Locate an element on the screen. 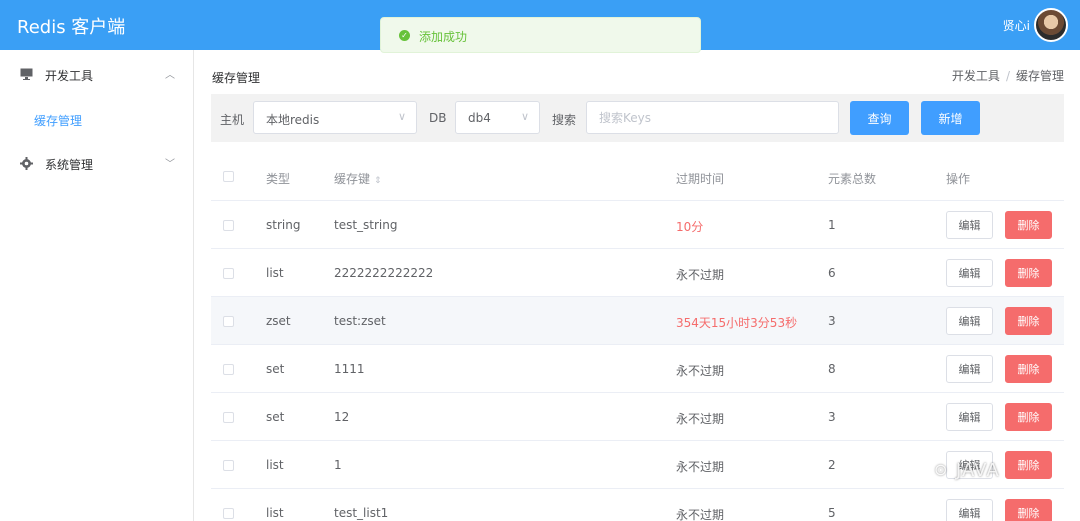  toast-message: 添加成功 is located at coordinates (443, 37).